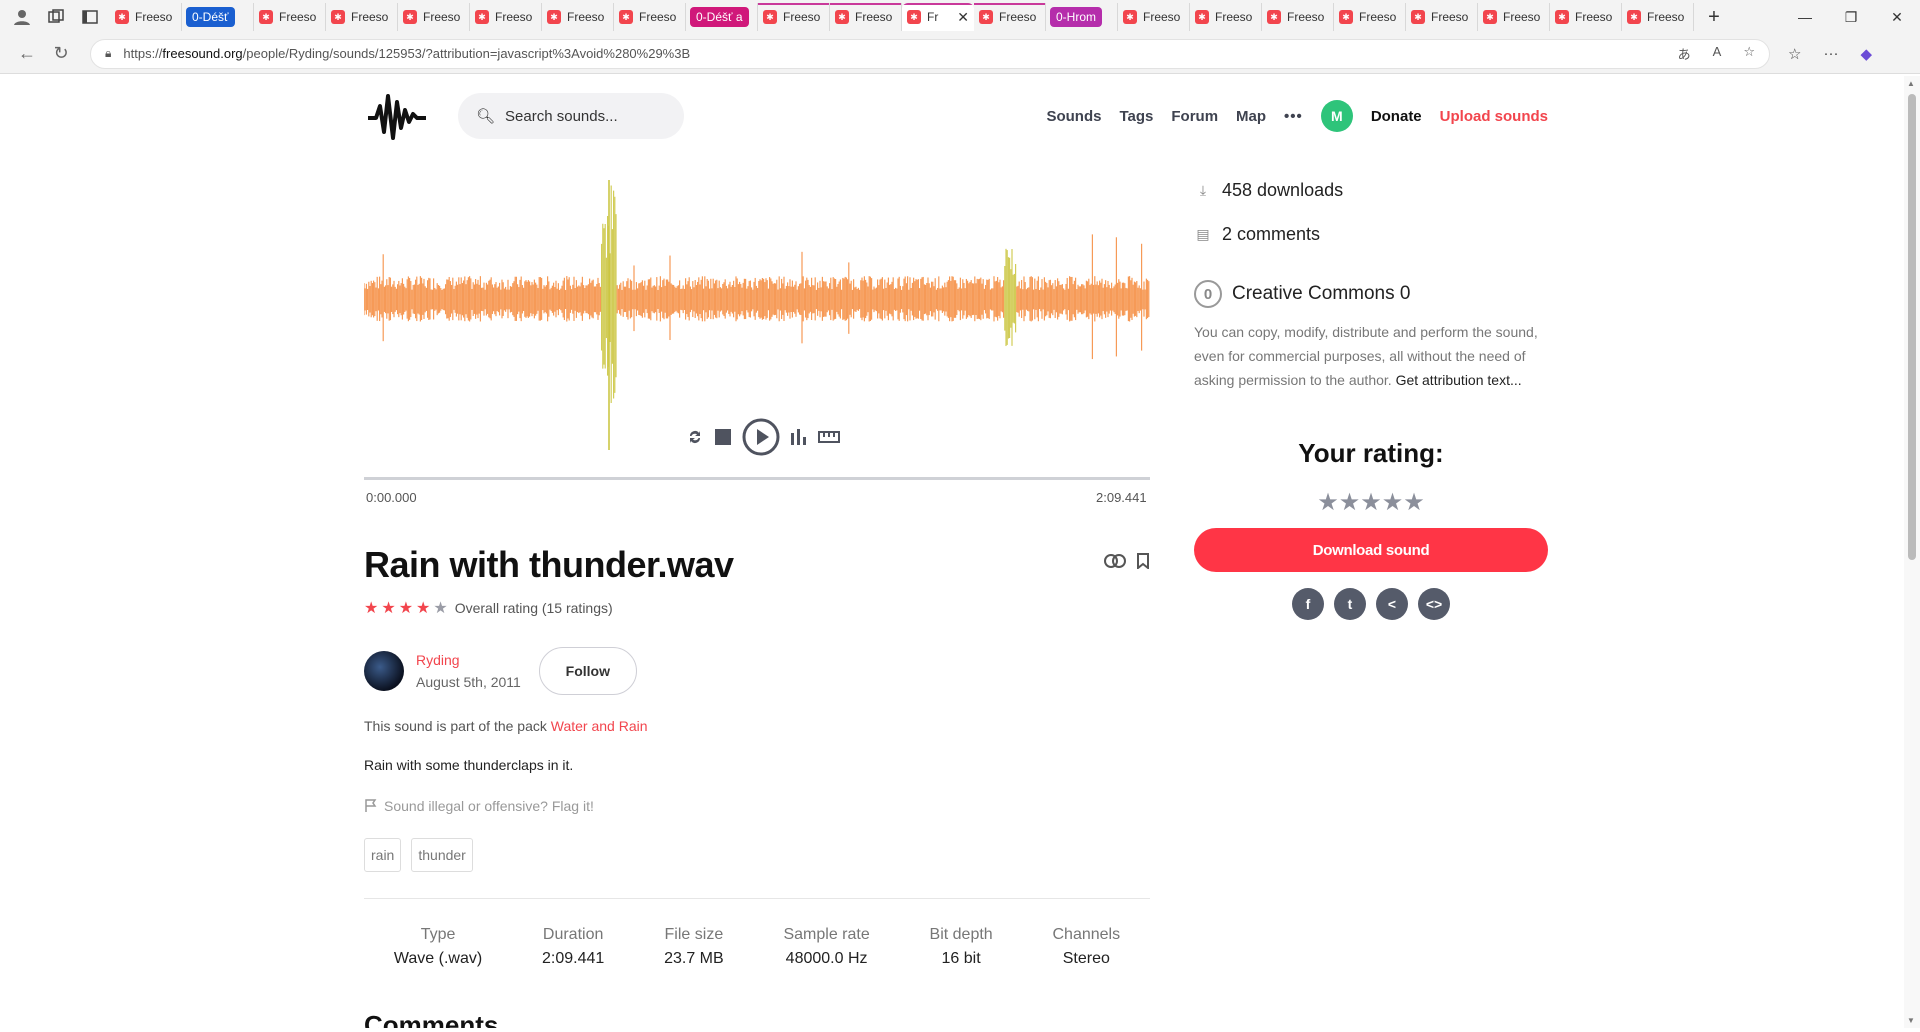 This screenshot has width=1920, height=1032. What do you see at coordinates (938, 17) in the screenshot?
I see `active-tab: ✱ Fr ✕` at bounding box center [938, 17].